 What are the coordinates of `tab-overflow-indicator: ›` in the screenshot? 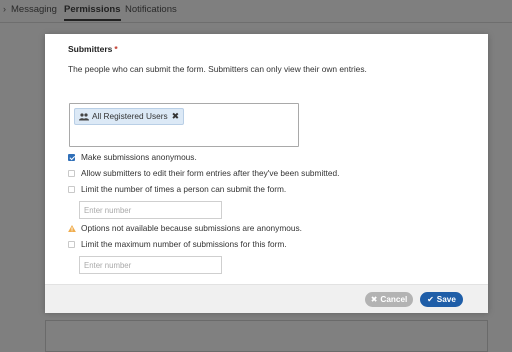 It's located at (4, 9).